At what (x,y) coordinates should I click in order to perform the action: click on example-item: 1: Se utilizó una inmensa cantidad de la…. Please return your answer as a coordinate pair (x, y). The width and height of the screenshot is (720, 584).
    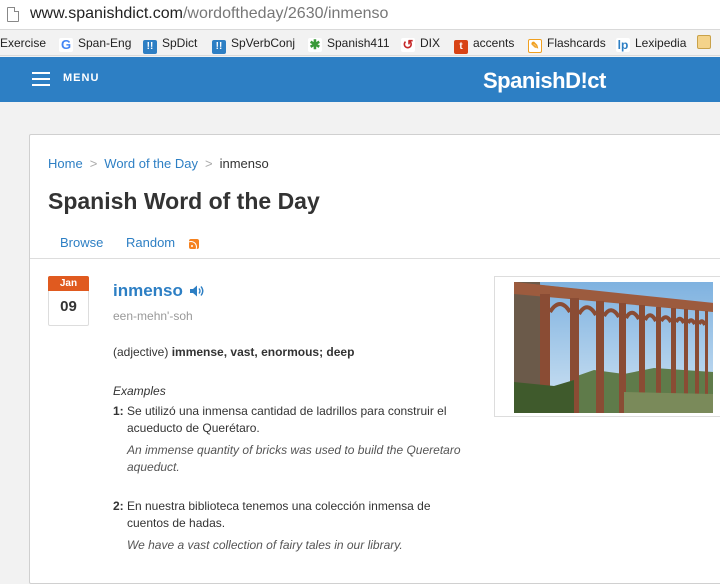
    Looking at the image, I should click on (293, 439).